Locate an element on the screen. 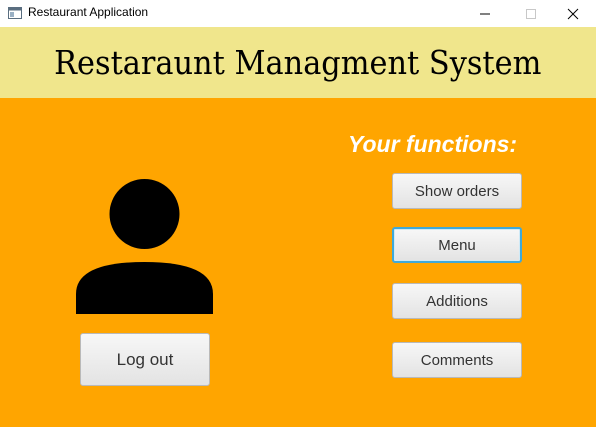  app-window-icon is located at coordinates (15, 13).